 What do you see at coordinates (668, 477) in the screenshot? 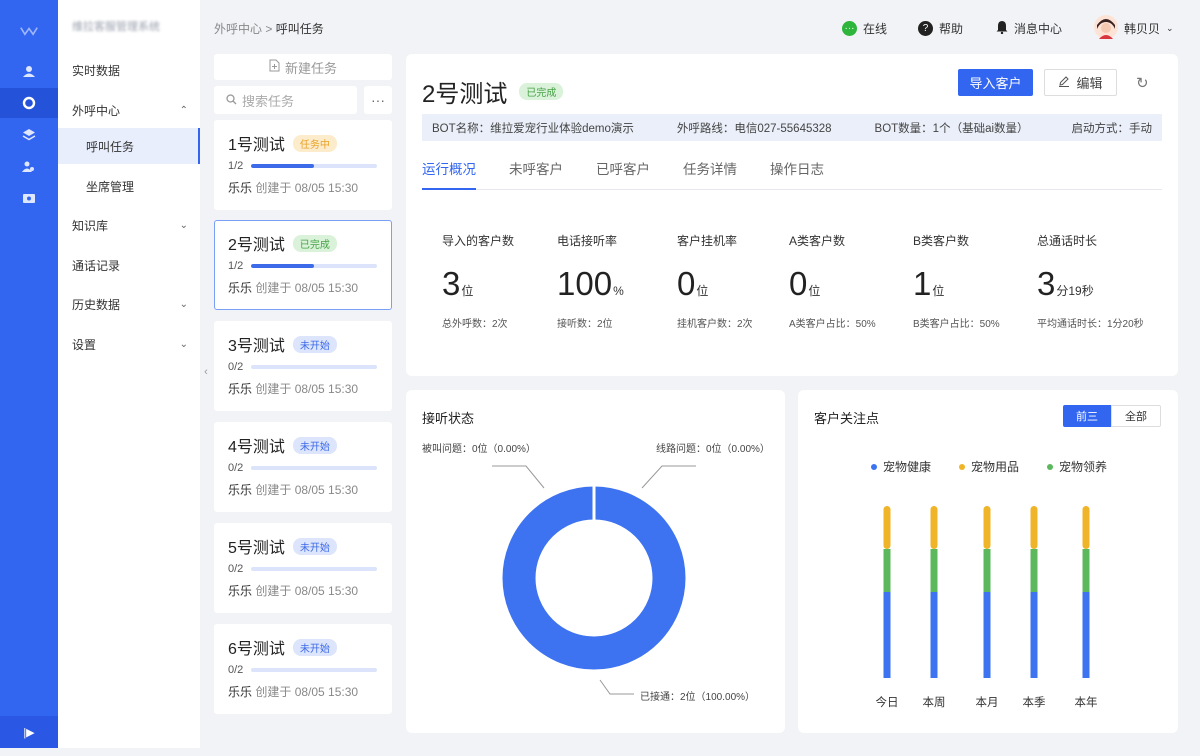
I see `leader-line-line` at bounding box center [668, 477].